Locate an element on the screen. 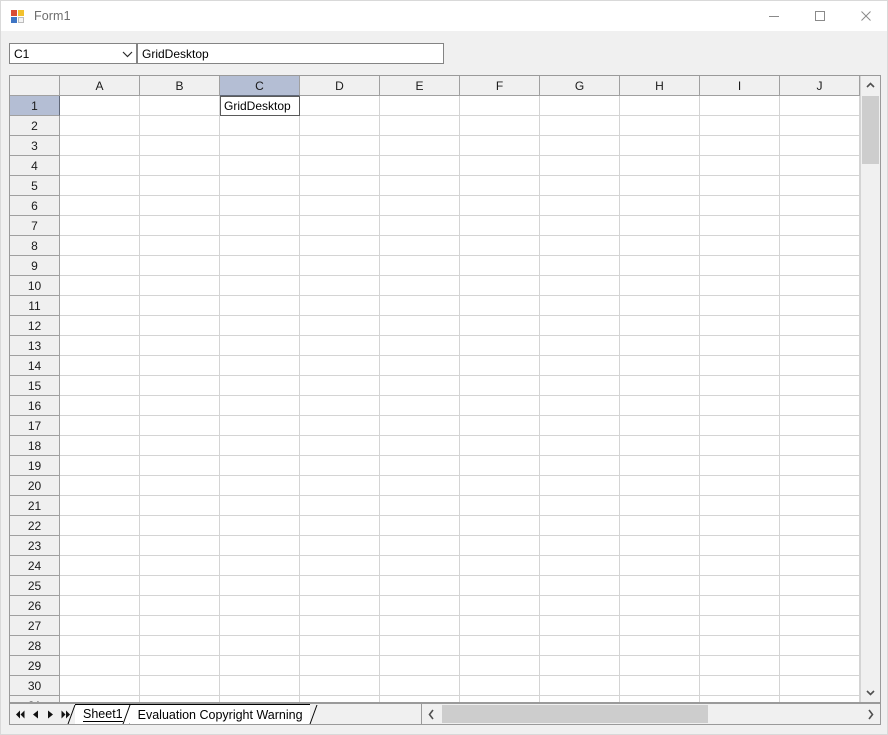 This screenshot has height=735, width=888. cell-i18 is located at coordinates (740, 446).